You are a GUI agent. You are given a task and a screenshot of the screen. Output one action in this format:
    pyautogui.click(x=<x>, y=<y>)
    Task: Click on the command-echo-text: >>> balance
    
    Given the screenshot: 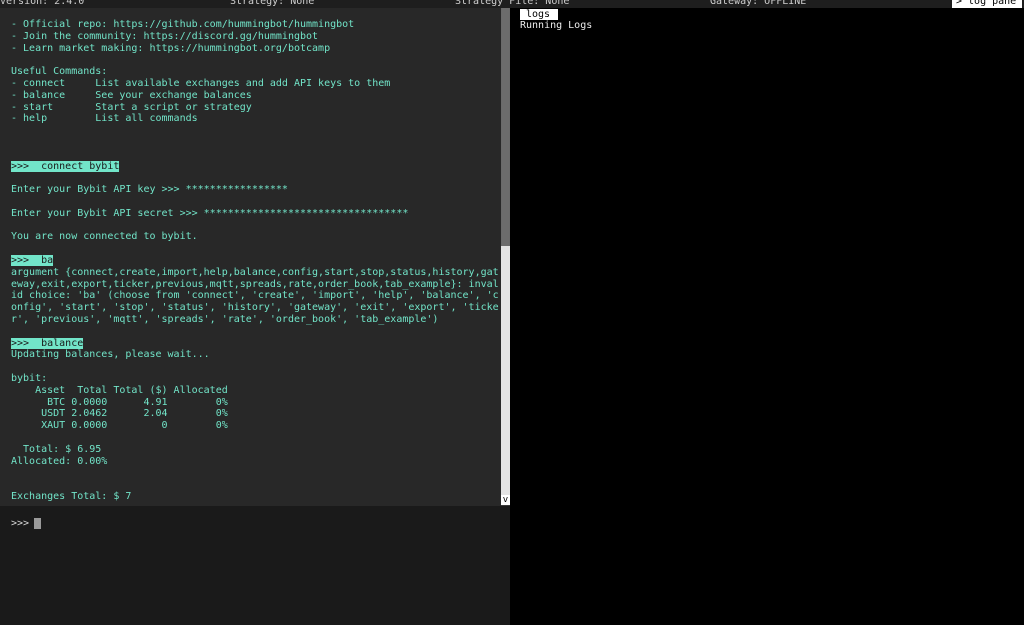 What is the action you would take?
    pyautogui.click(x=47, y=343)
    